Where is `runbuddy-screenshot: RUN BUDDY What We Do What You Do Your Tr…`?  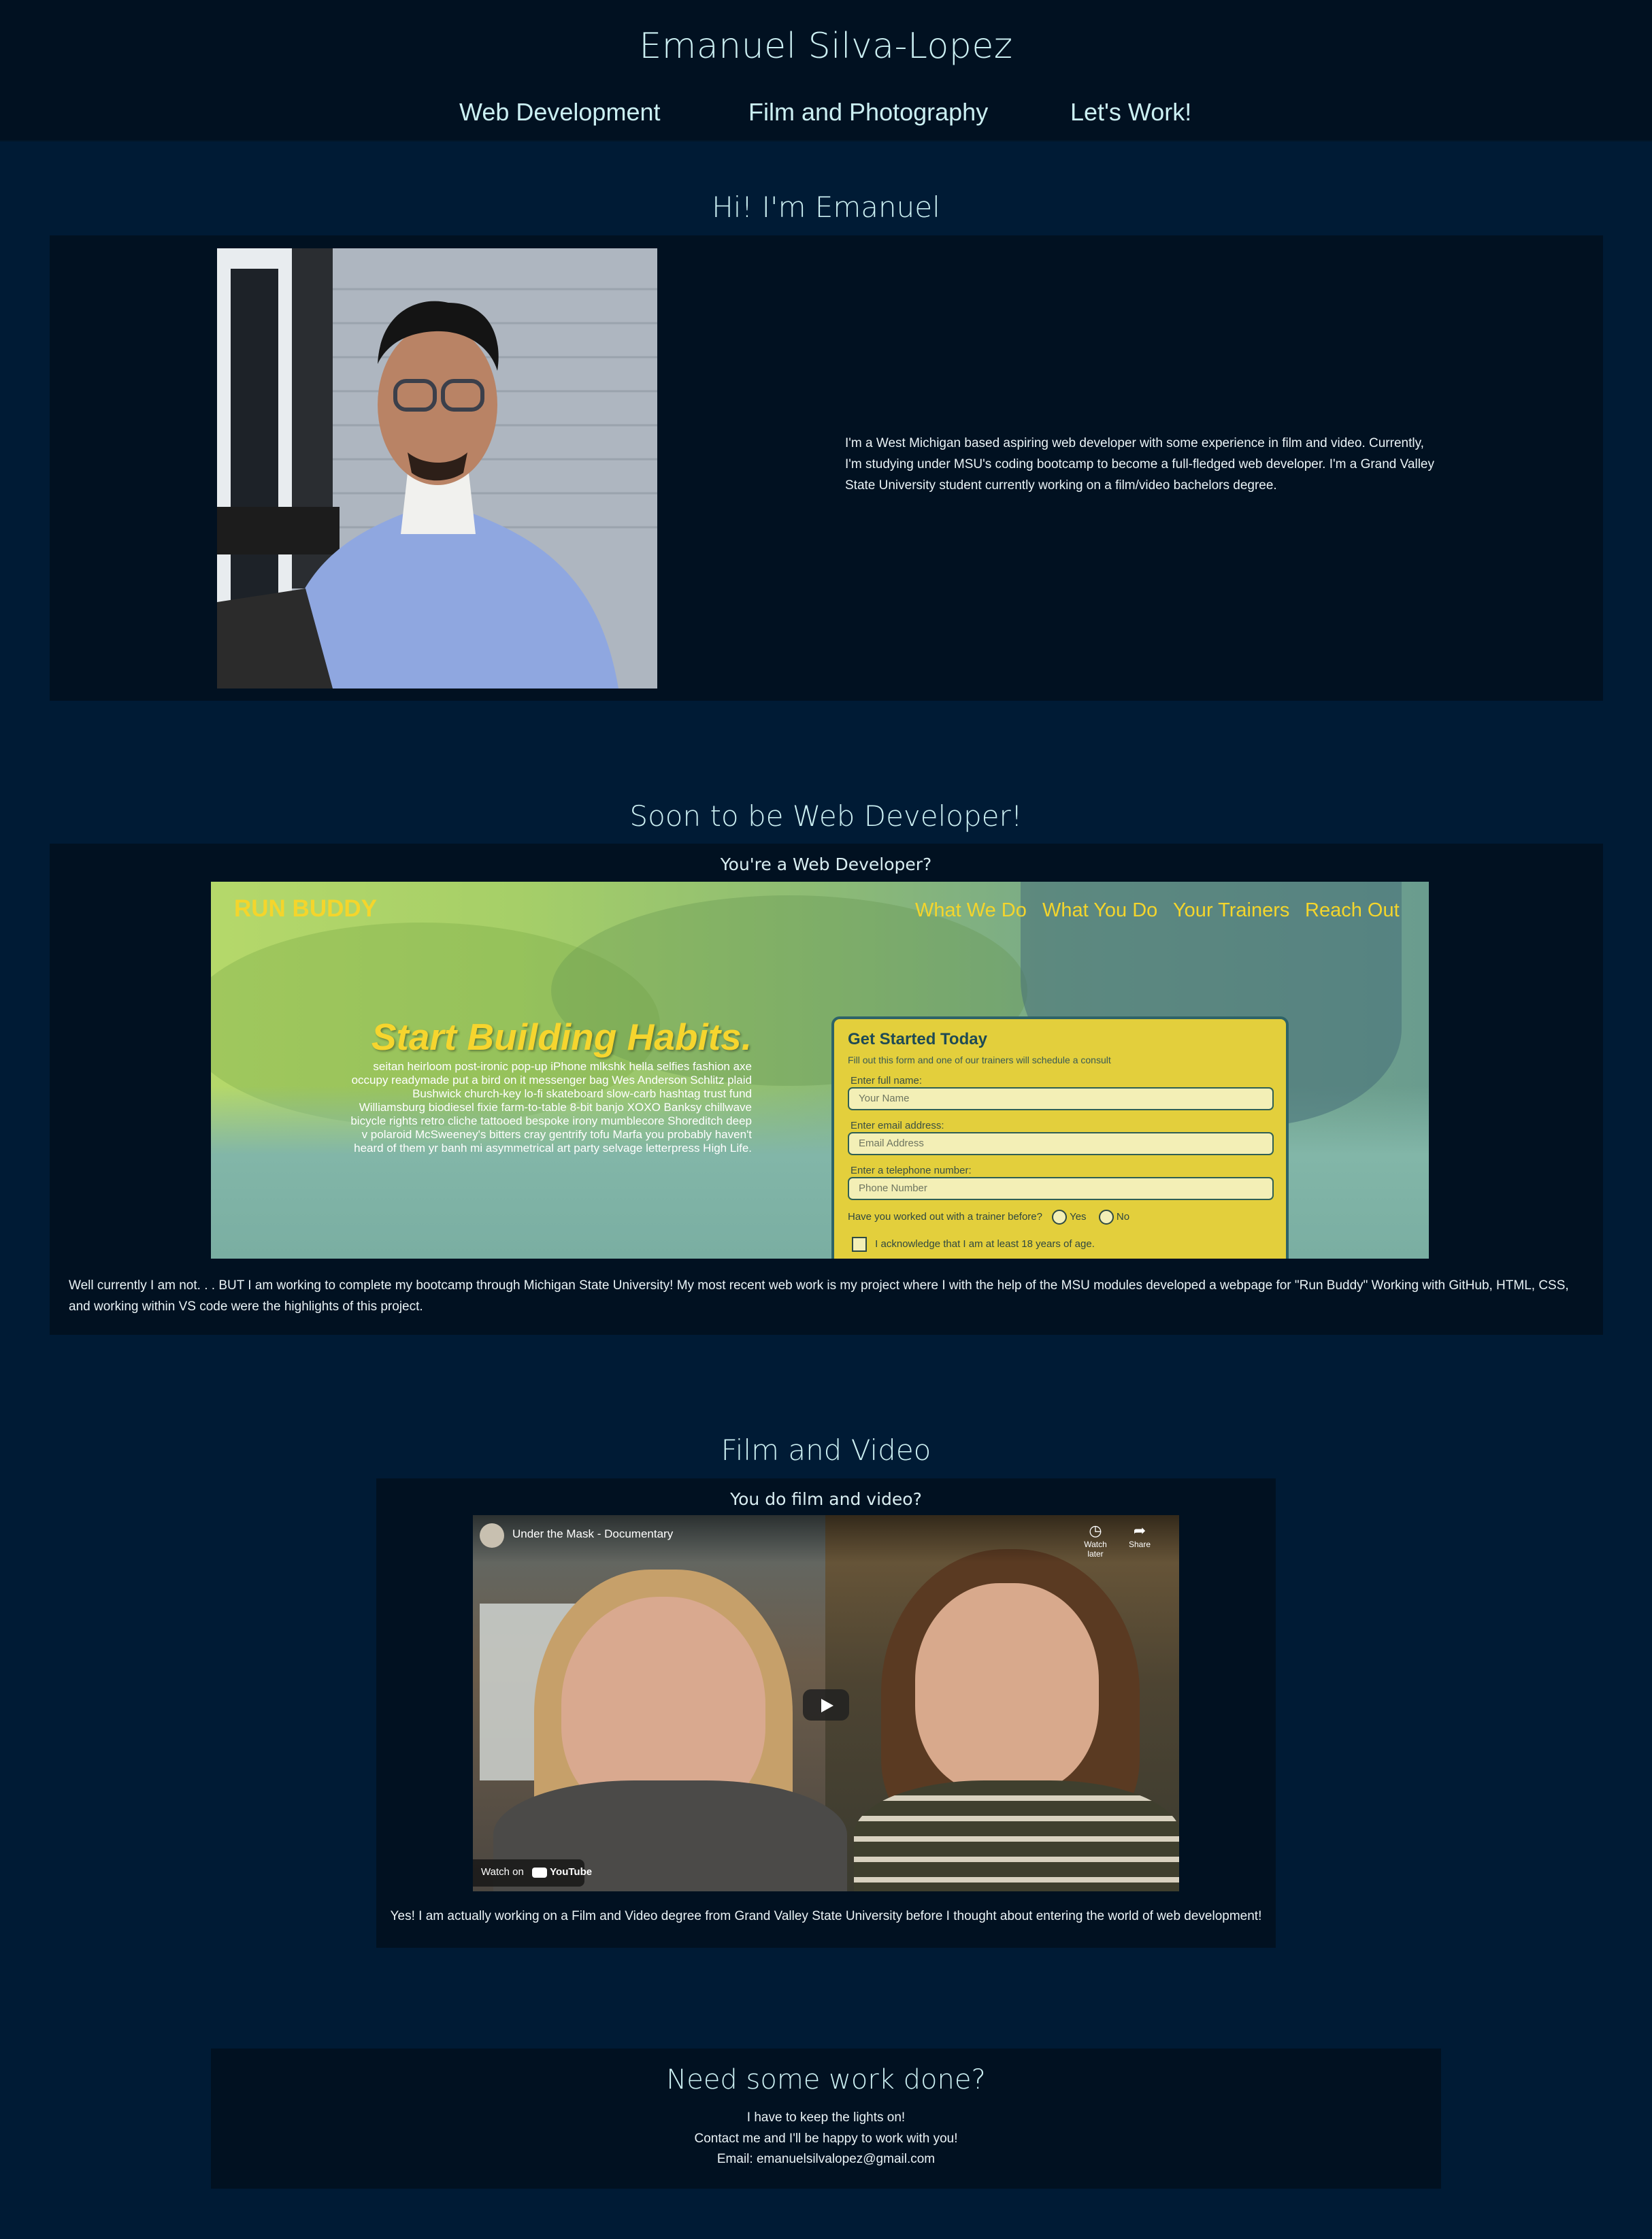 runbuddy-screenshot: RUN BUDDY What We Do What You Do Your Tr… is located at coordinates (820, 1070).